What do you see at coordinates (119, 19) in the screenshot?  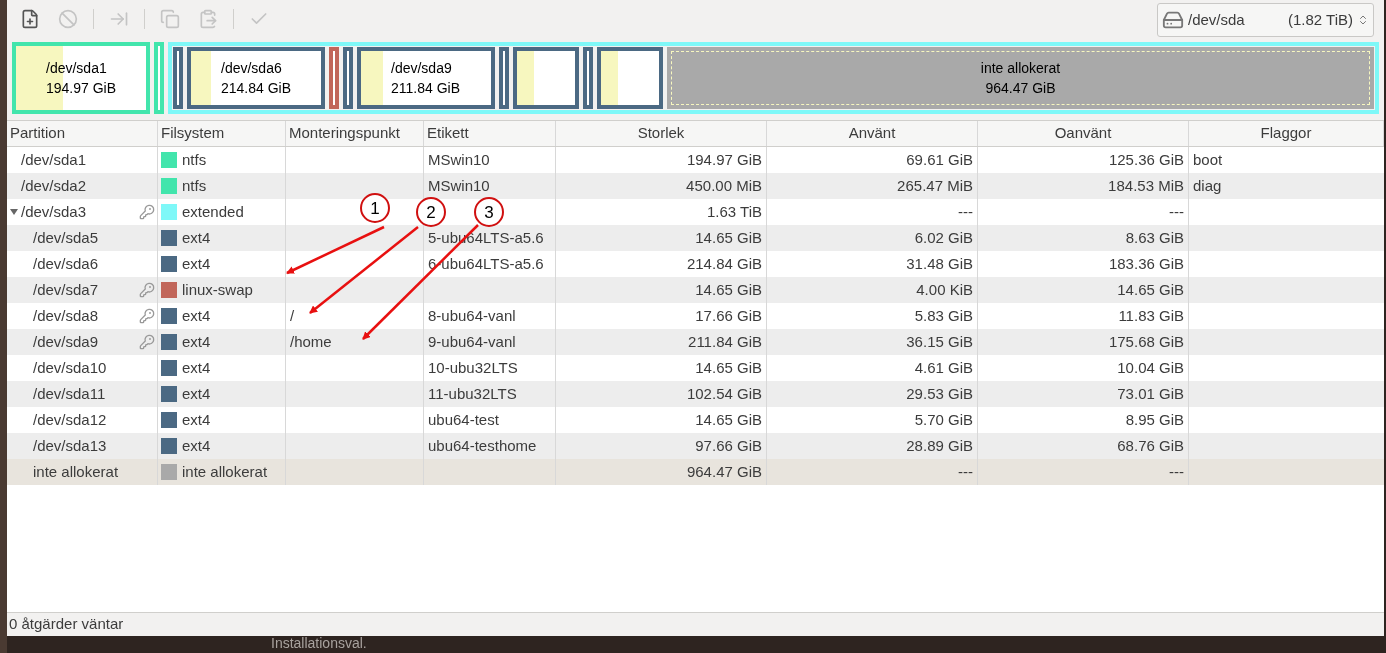 I see `toolbar-resize-icon` at bounding box center [119, 19].